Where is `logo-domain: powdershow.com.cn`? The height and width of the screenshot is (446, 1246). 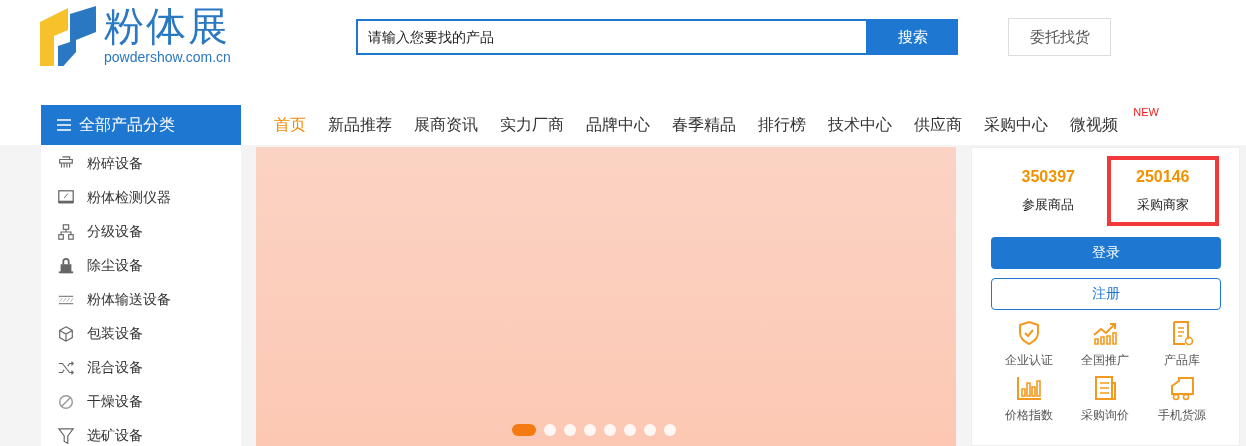 logo-domain: powdershow.com.cn is located at coordinates (167, 57).